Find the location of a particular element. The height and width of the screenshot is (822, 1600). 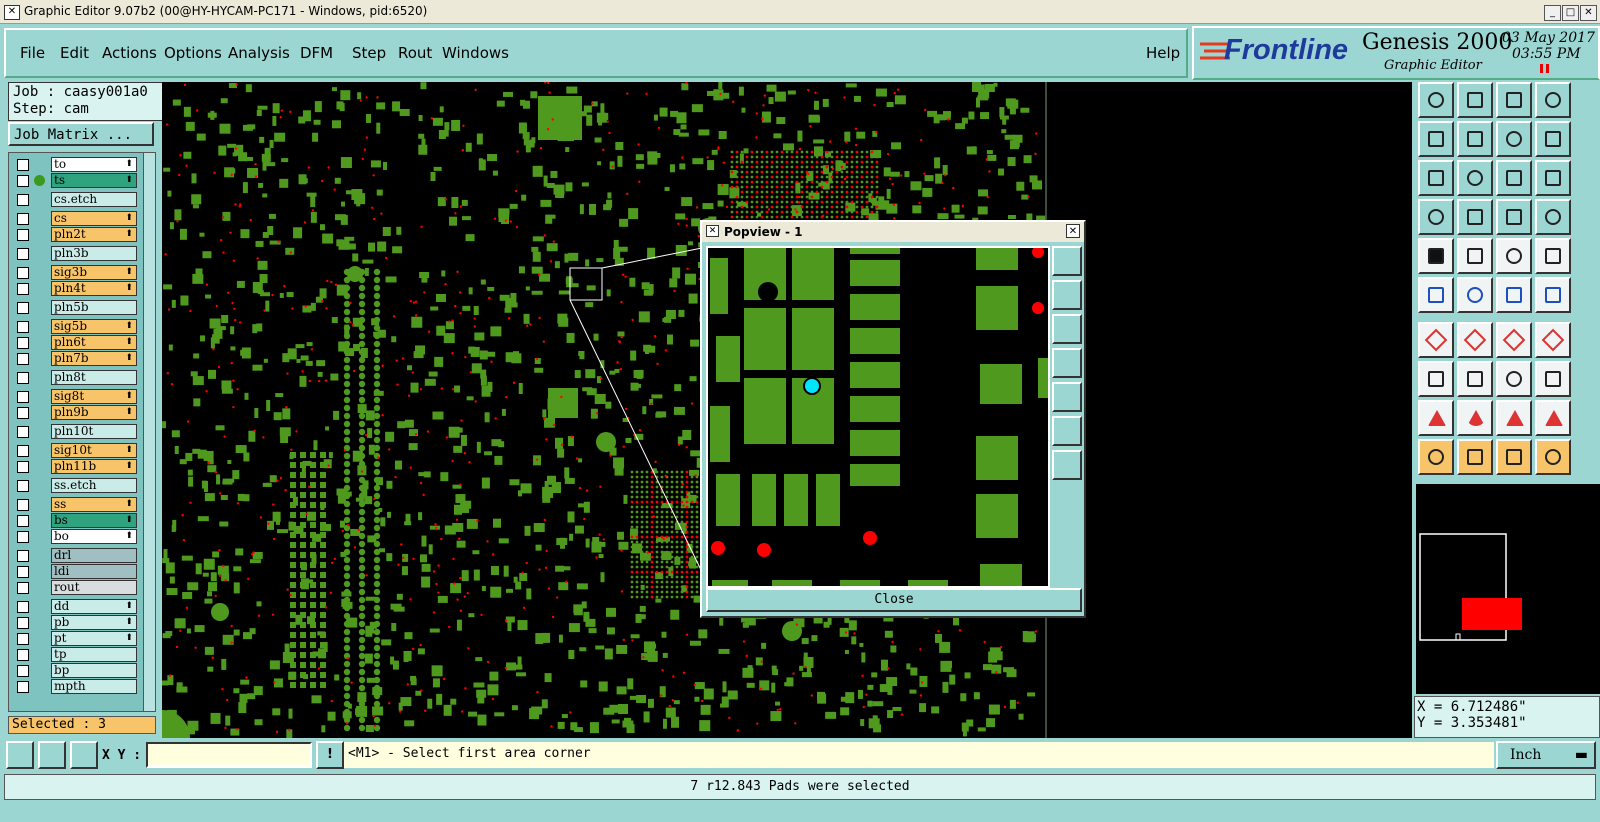

layer-row-pln5b: pln5b is located at coordinates (77, 307).